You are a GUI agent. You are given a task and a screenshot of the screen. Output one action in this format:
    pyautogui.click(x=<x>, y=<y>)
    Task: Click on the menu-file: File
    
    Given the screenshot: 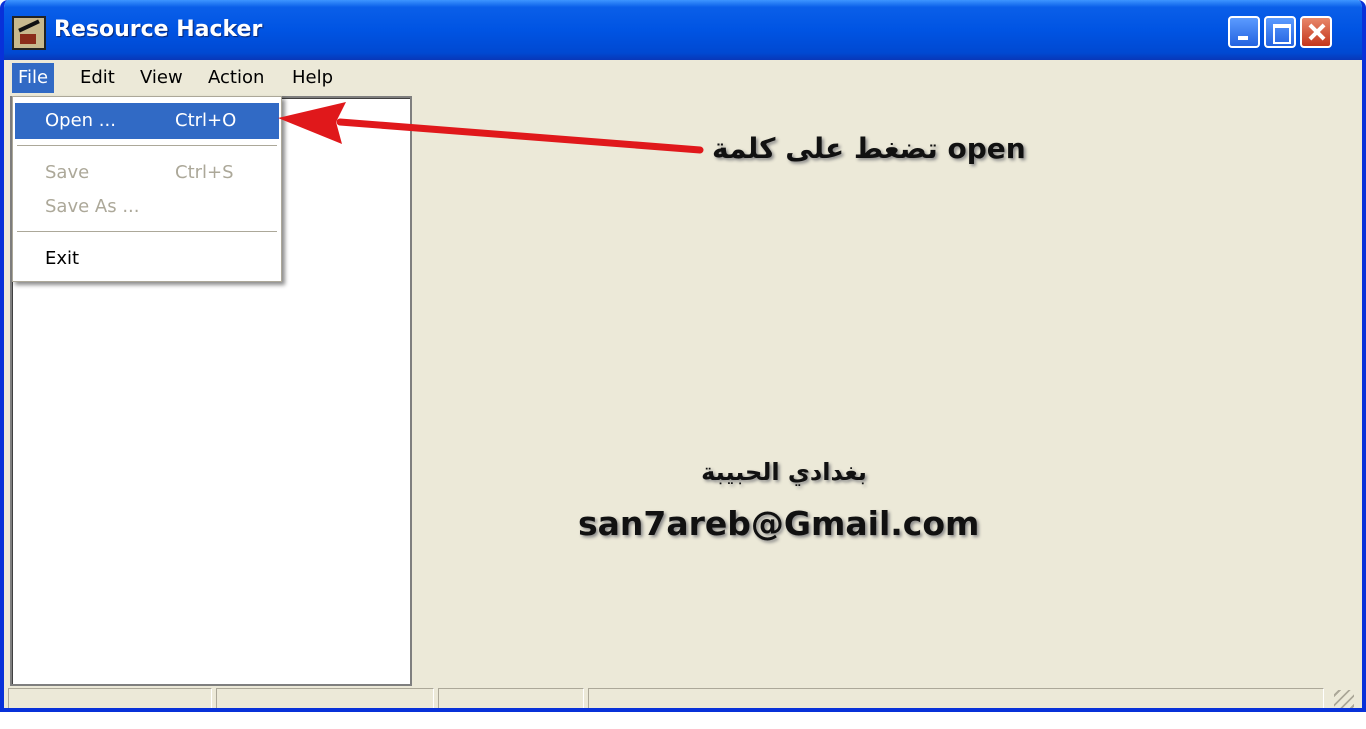 What is the action you would take?
    pyautogui.click(x=33, y=78)
    